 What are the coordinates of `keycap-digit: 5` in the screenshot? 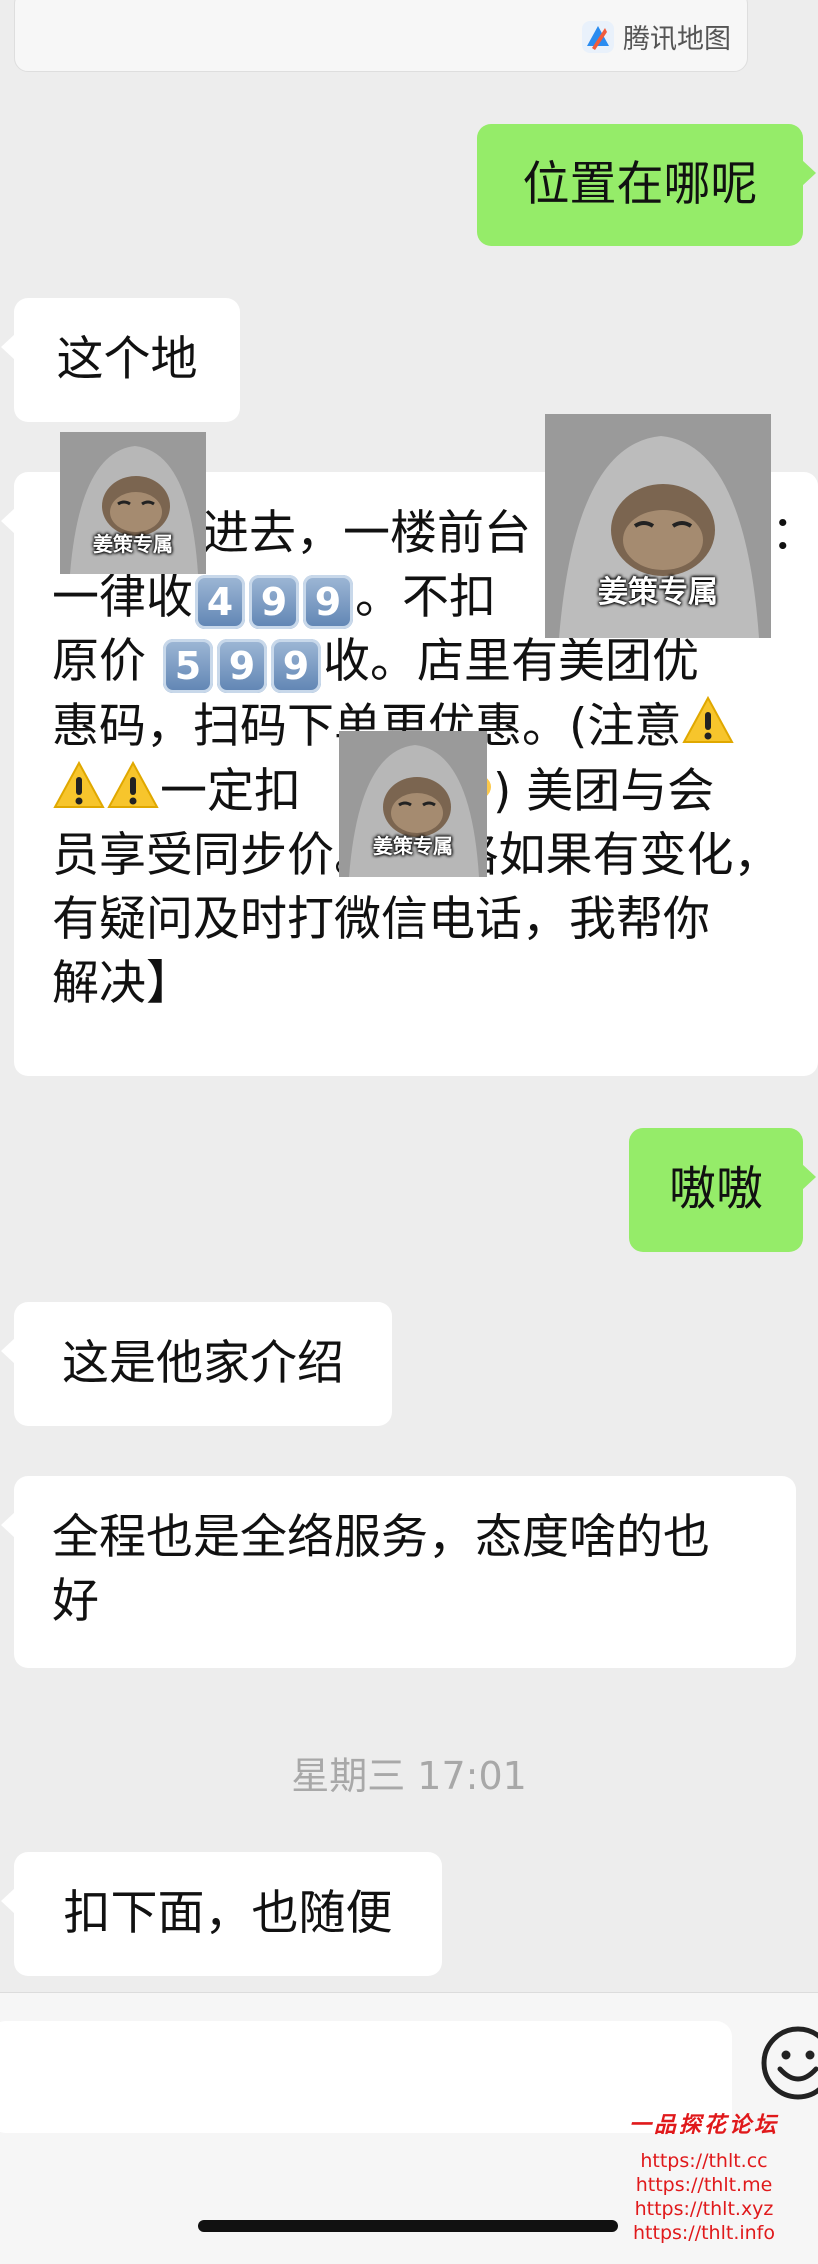 It's located at (187, 666).